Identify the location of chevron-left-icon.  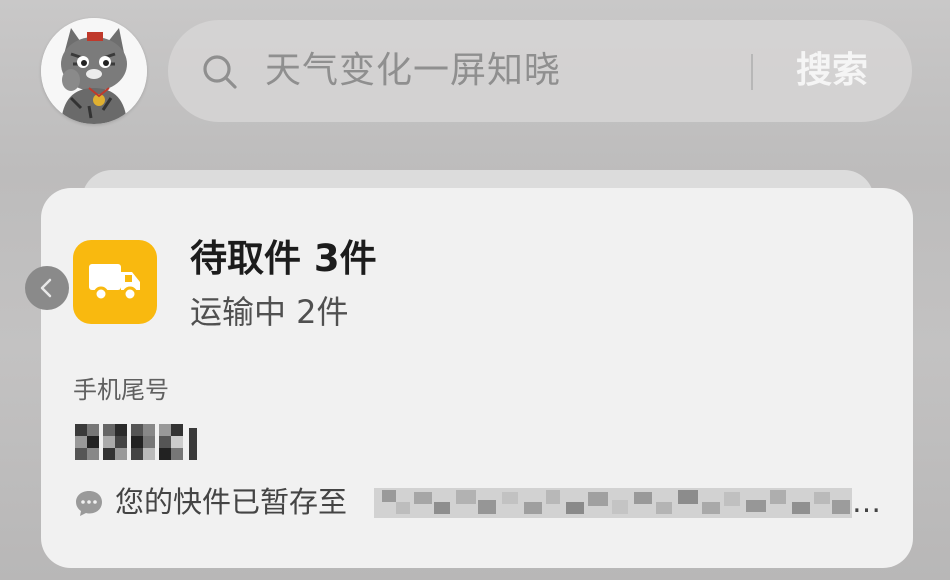
(46, 288).